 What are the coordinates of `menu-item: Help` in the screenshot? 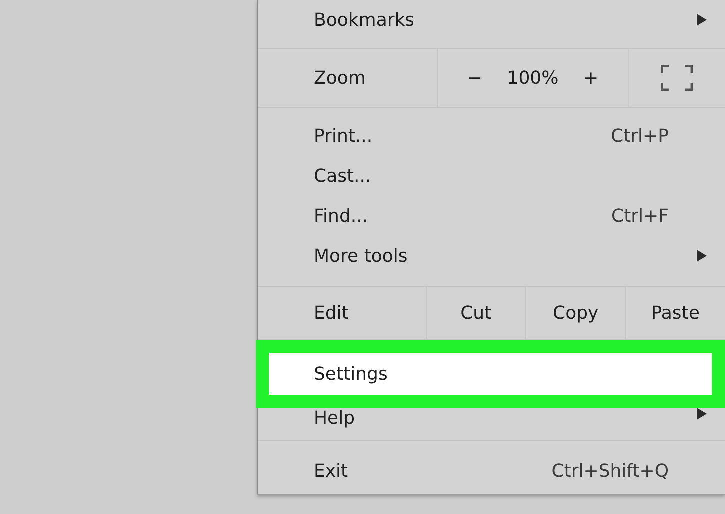 It's located at (491, 424).